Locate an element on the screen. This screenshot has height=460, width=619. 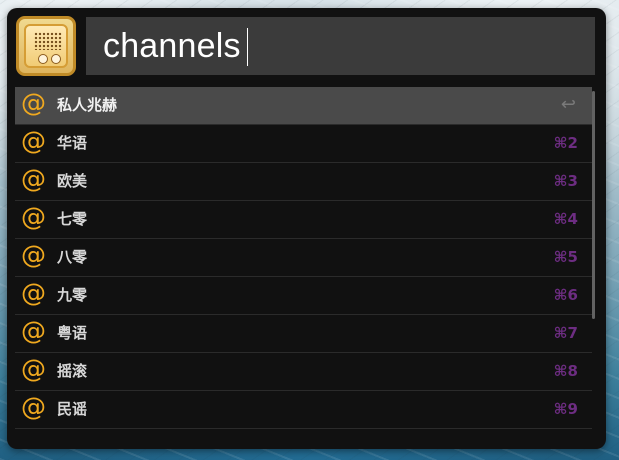
result-label: 欧美 is located at coordinates (72, 181).